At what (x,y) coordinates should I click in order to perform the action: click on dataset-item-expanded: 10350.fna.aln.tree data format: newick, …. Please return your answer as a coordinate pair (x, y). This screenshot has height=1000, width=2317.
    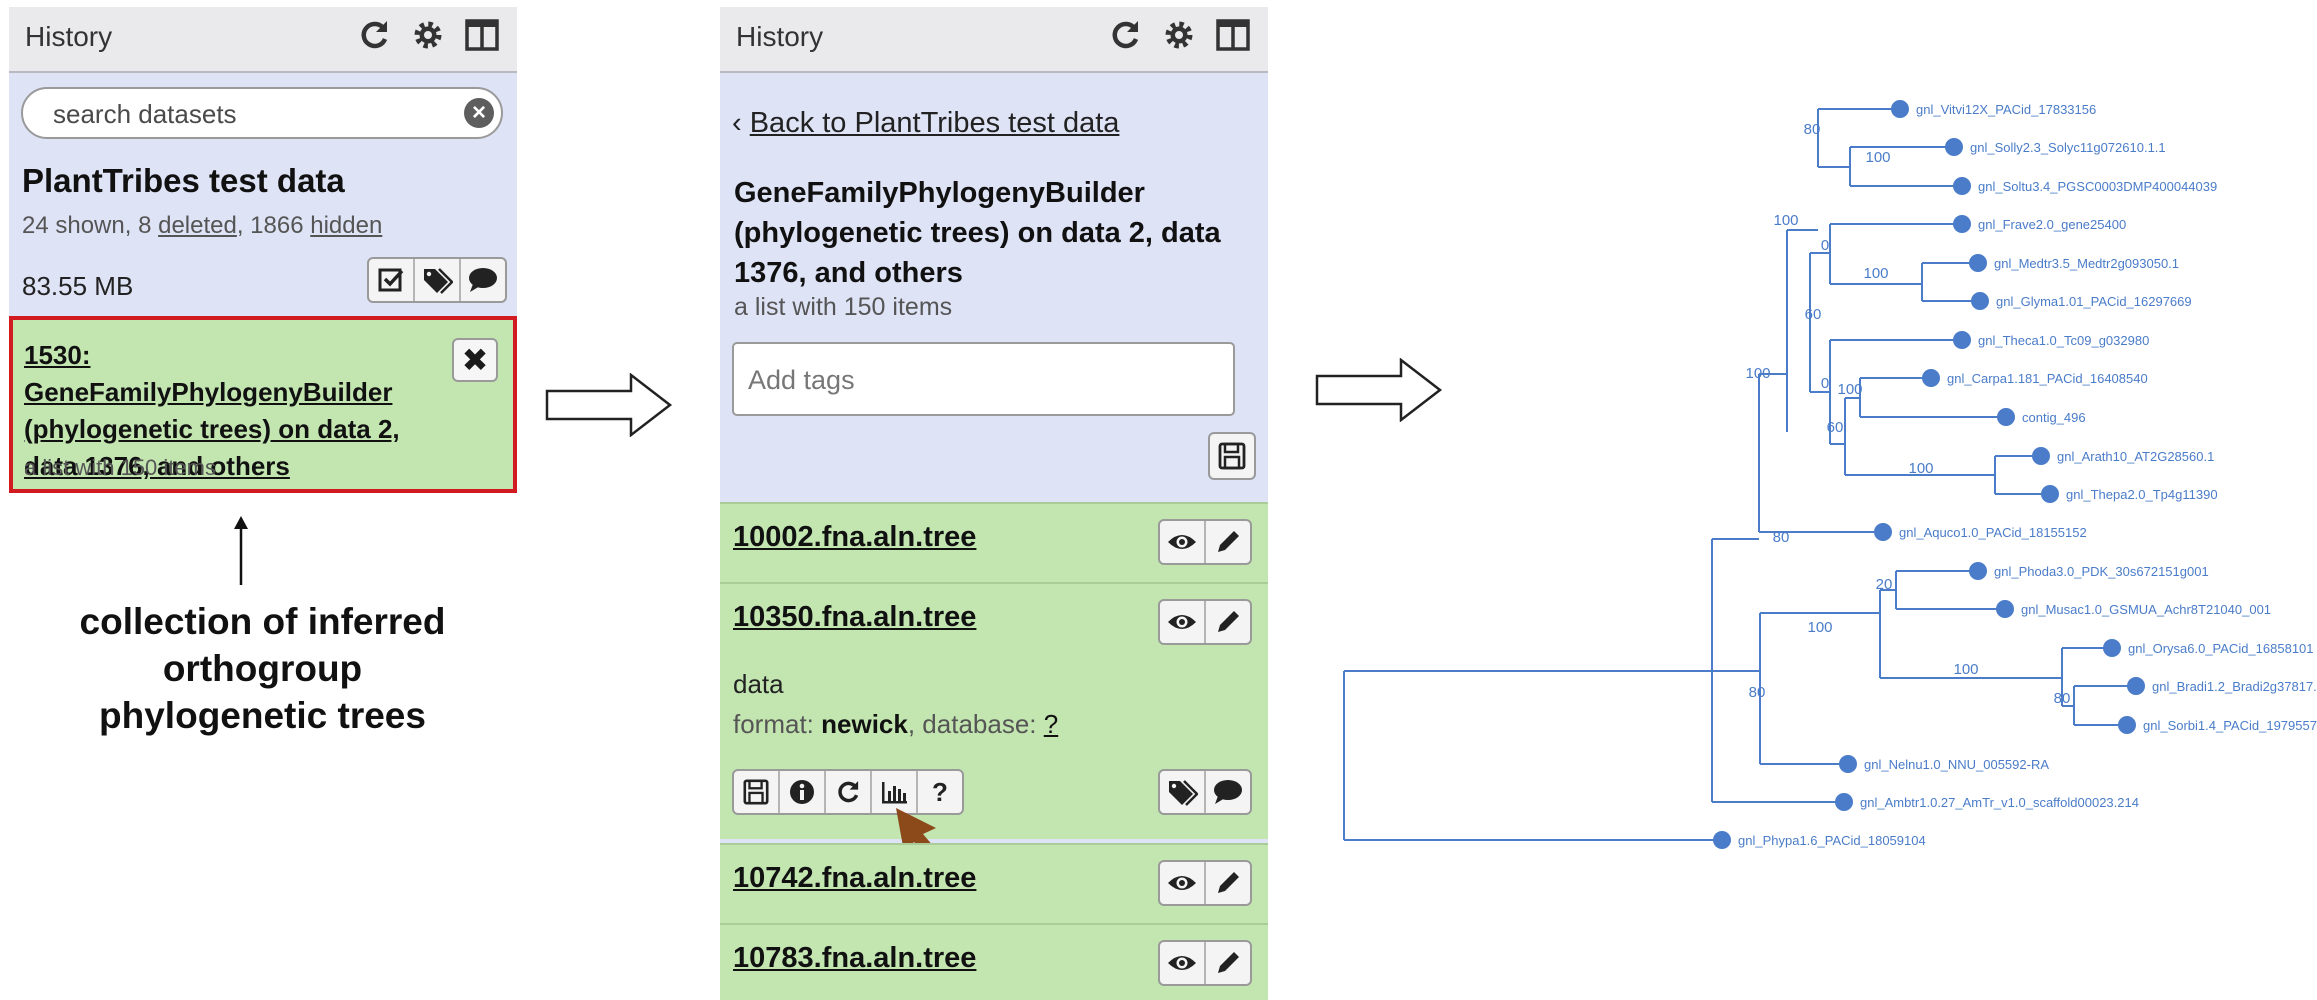
    Looking at the image, I should click on (994, 722).